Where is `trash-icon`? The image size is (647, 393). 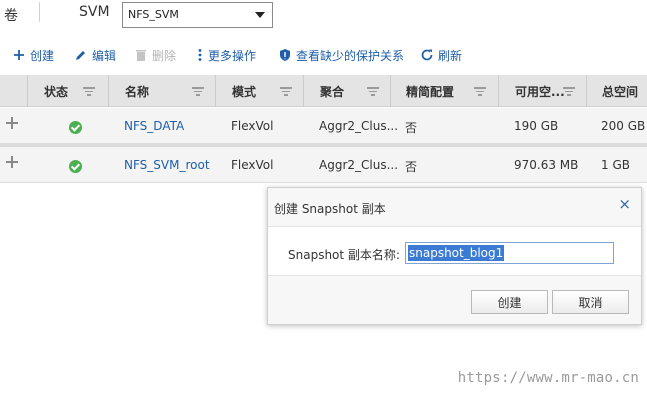
trash-icon is located at coordinates (141, 55).